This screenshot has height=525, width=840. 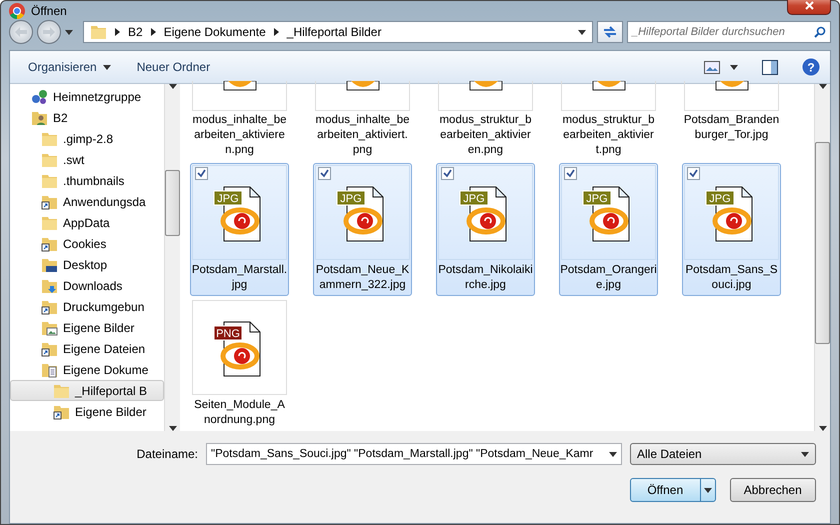 I want to click on address-bar: B2 Eigene Dokumente _Hilfeportal Bilder, so click(x=338, y=32).